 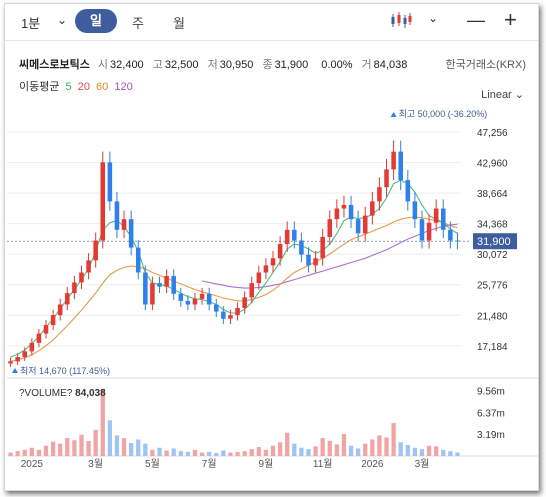 What do you see at coordinates (152, 464) in the screenshot?
I see `x-axis-tick: 5월` at bounding box center [152, 464].